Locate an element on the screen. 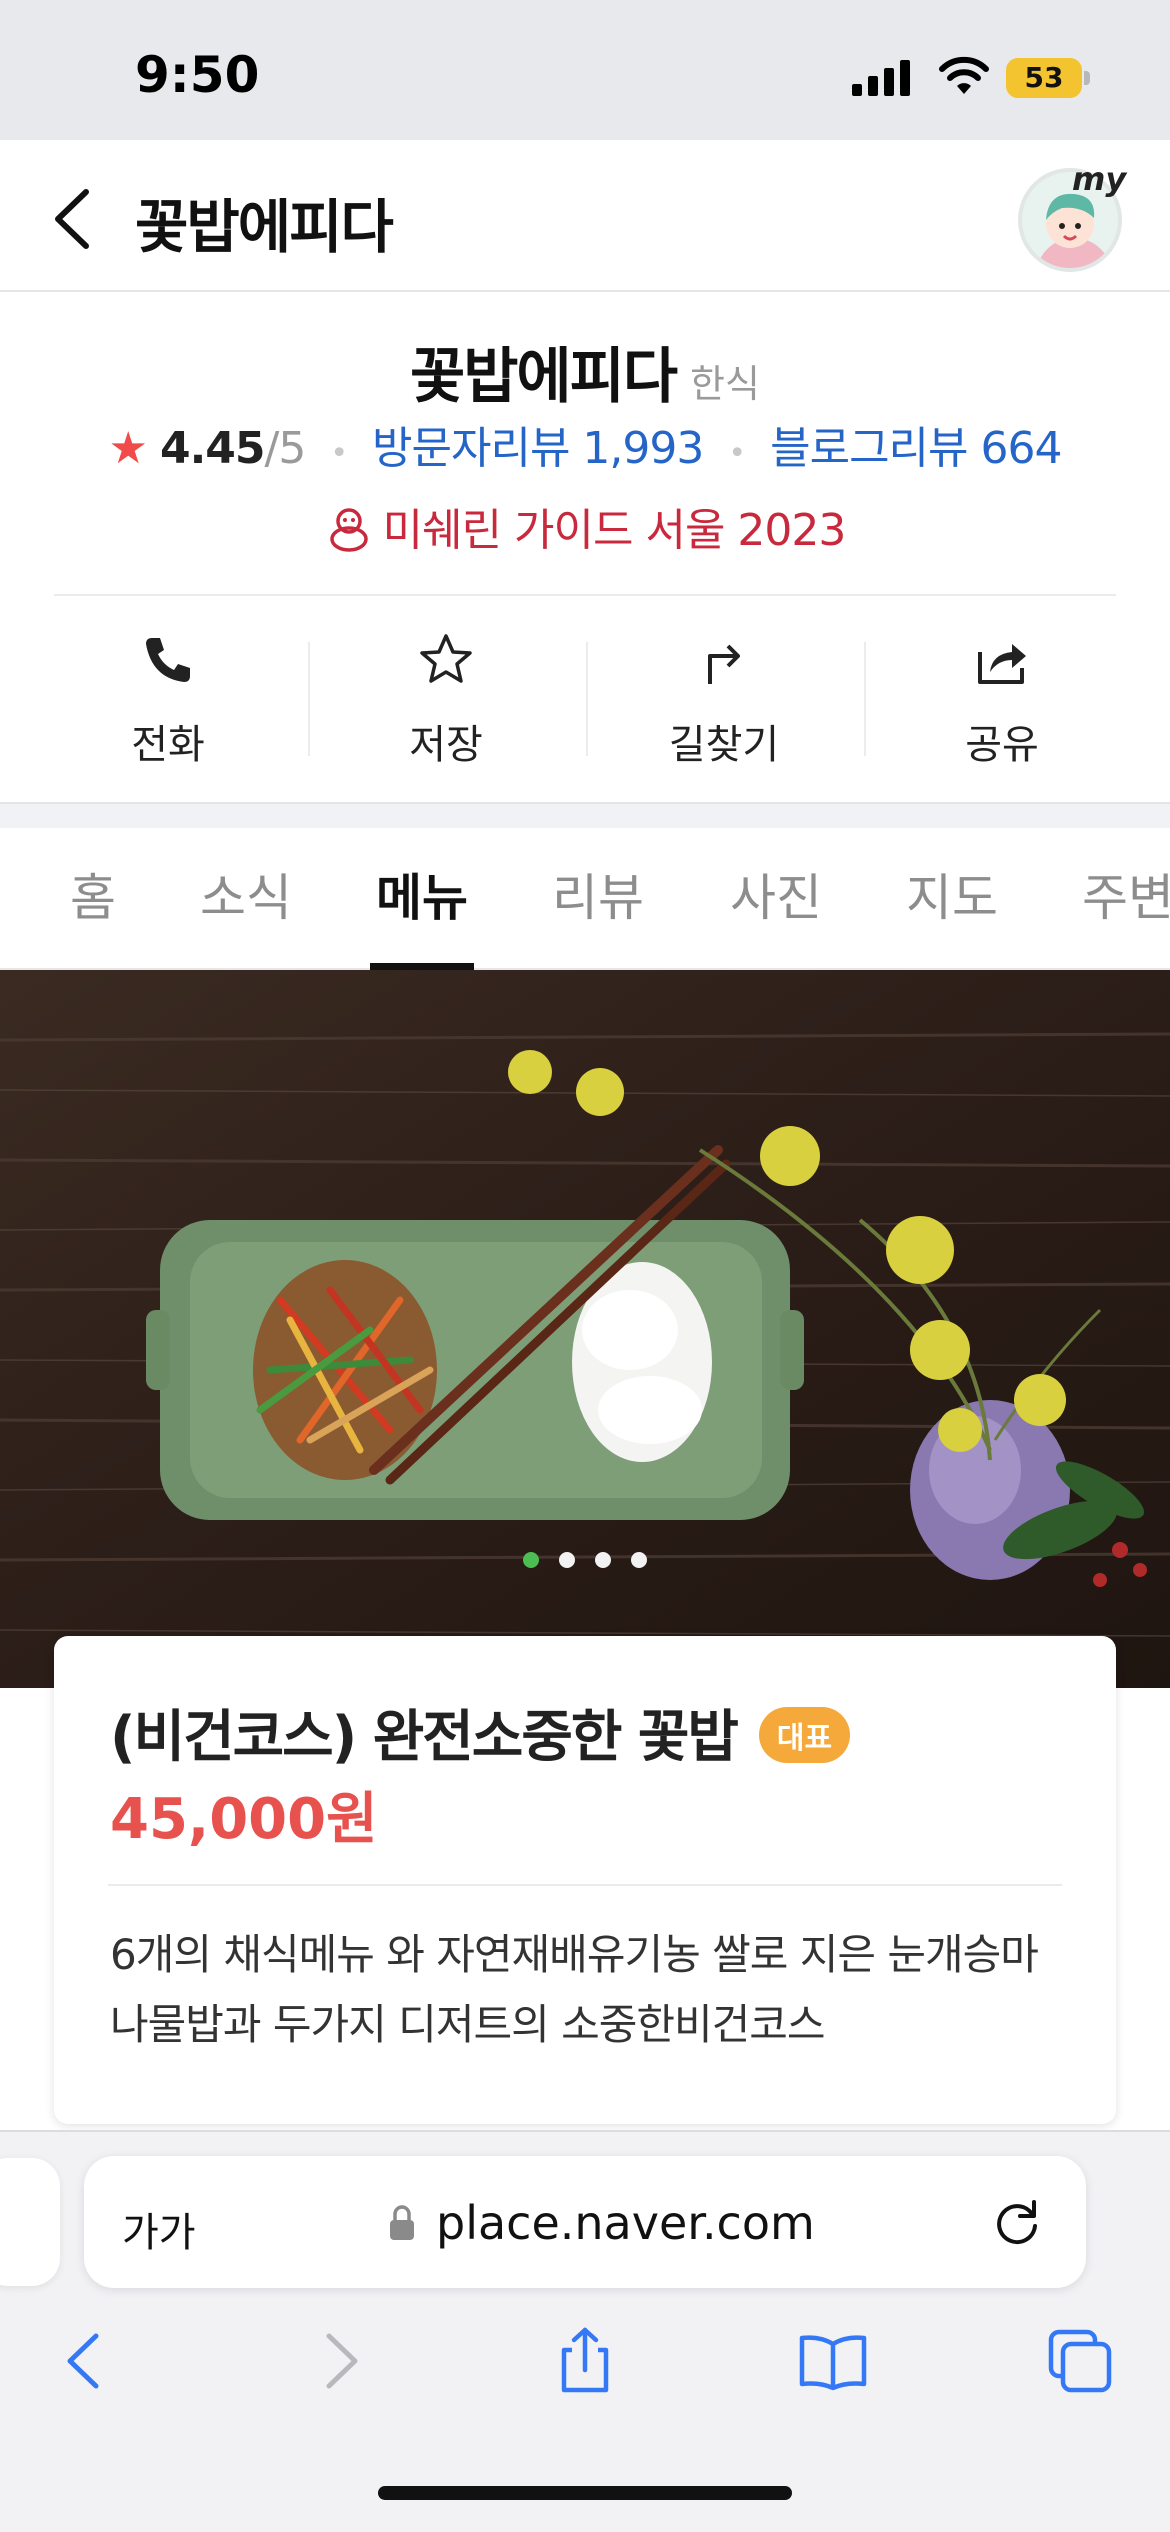  active-tab-indicator is located at coordinates (422, 966).